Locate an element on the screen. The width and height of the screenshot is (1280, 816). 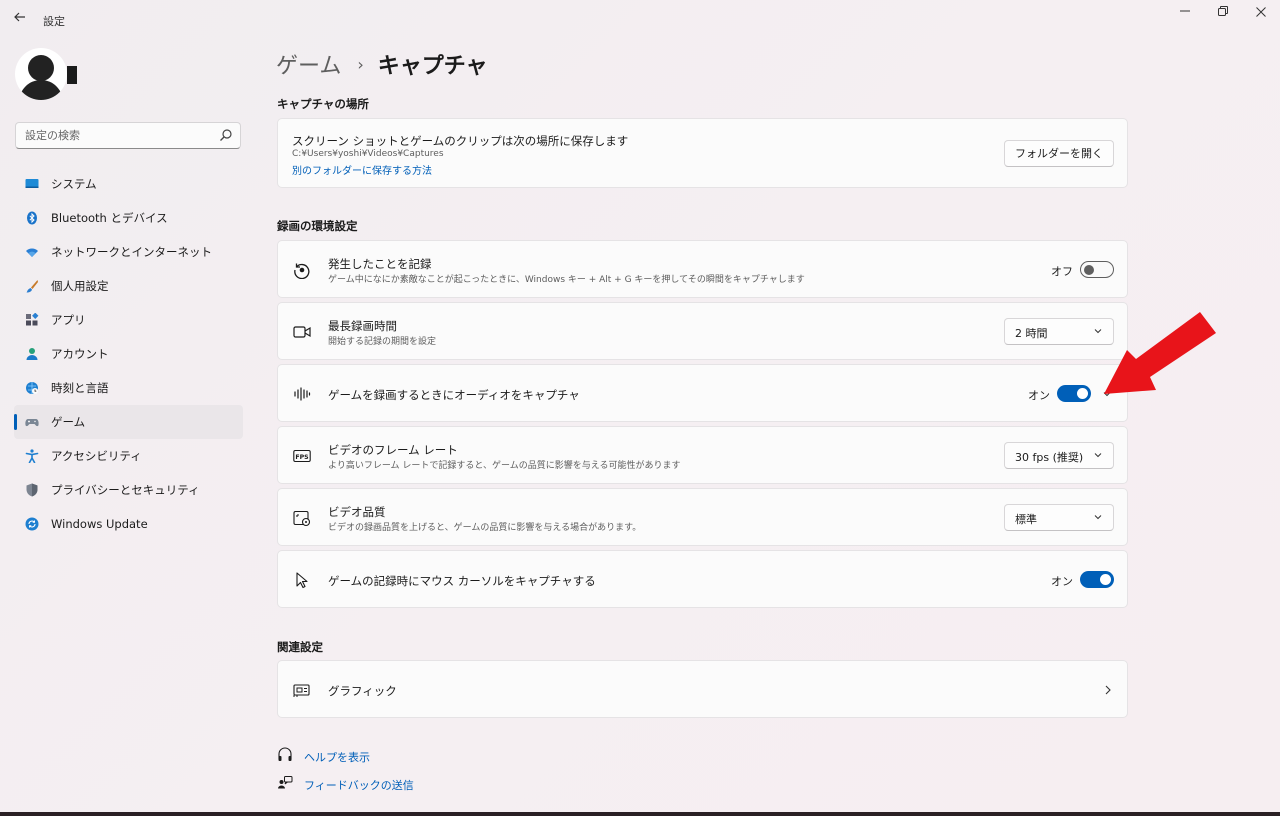
sidebar-item-label: アプリ is located at coordinates (68, 320).